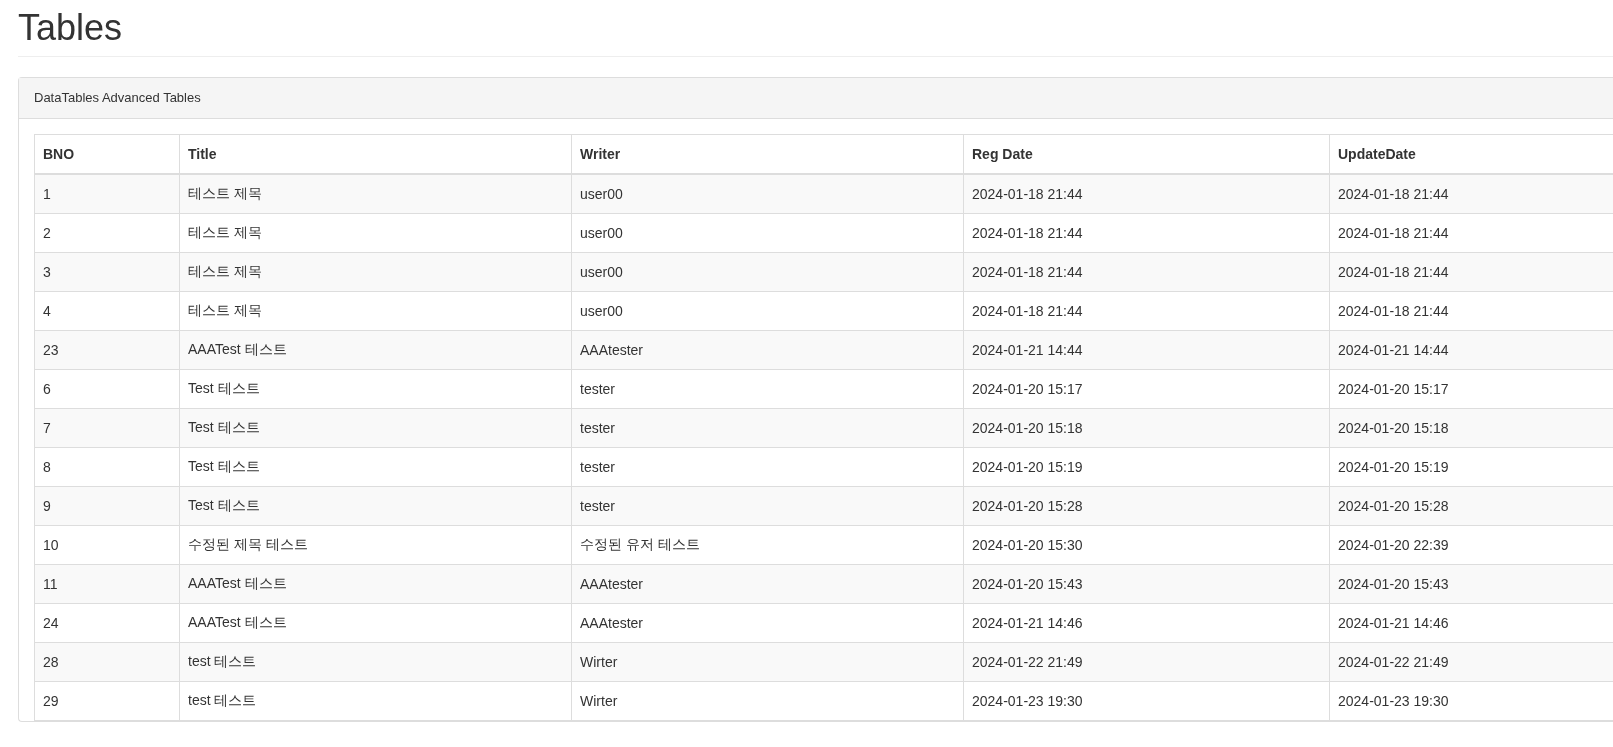  I want to click on table-cell: 11, so click(107, 584).